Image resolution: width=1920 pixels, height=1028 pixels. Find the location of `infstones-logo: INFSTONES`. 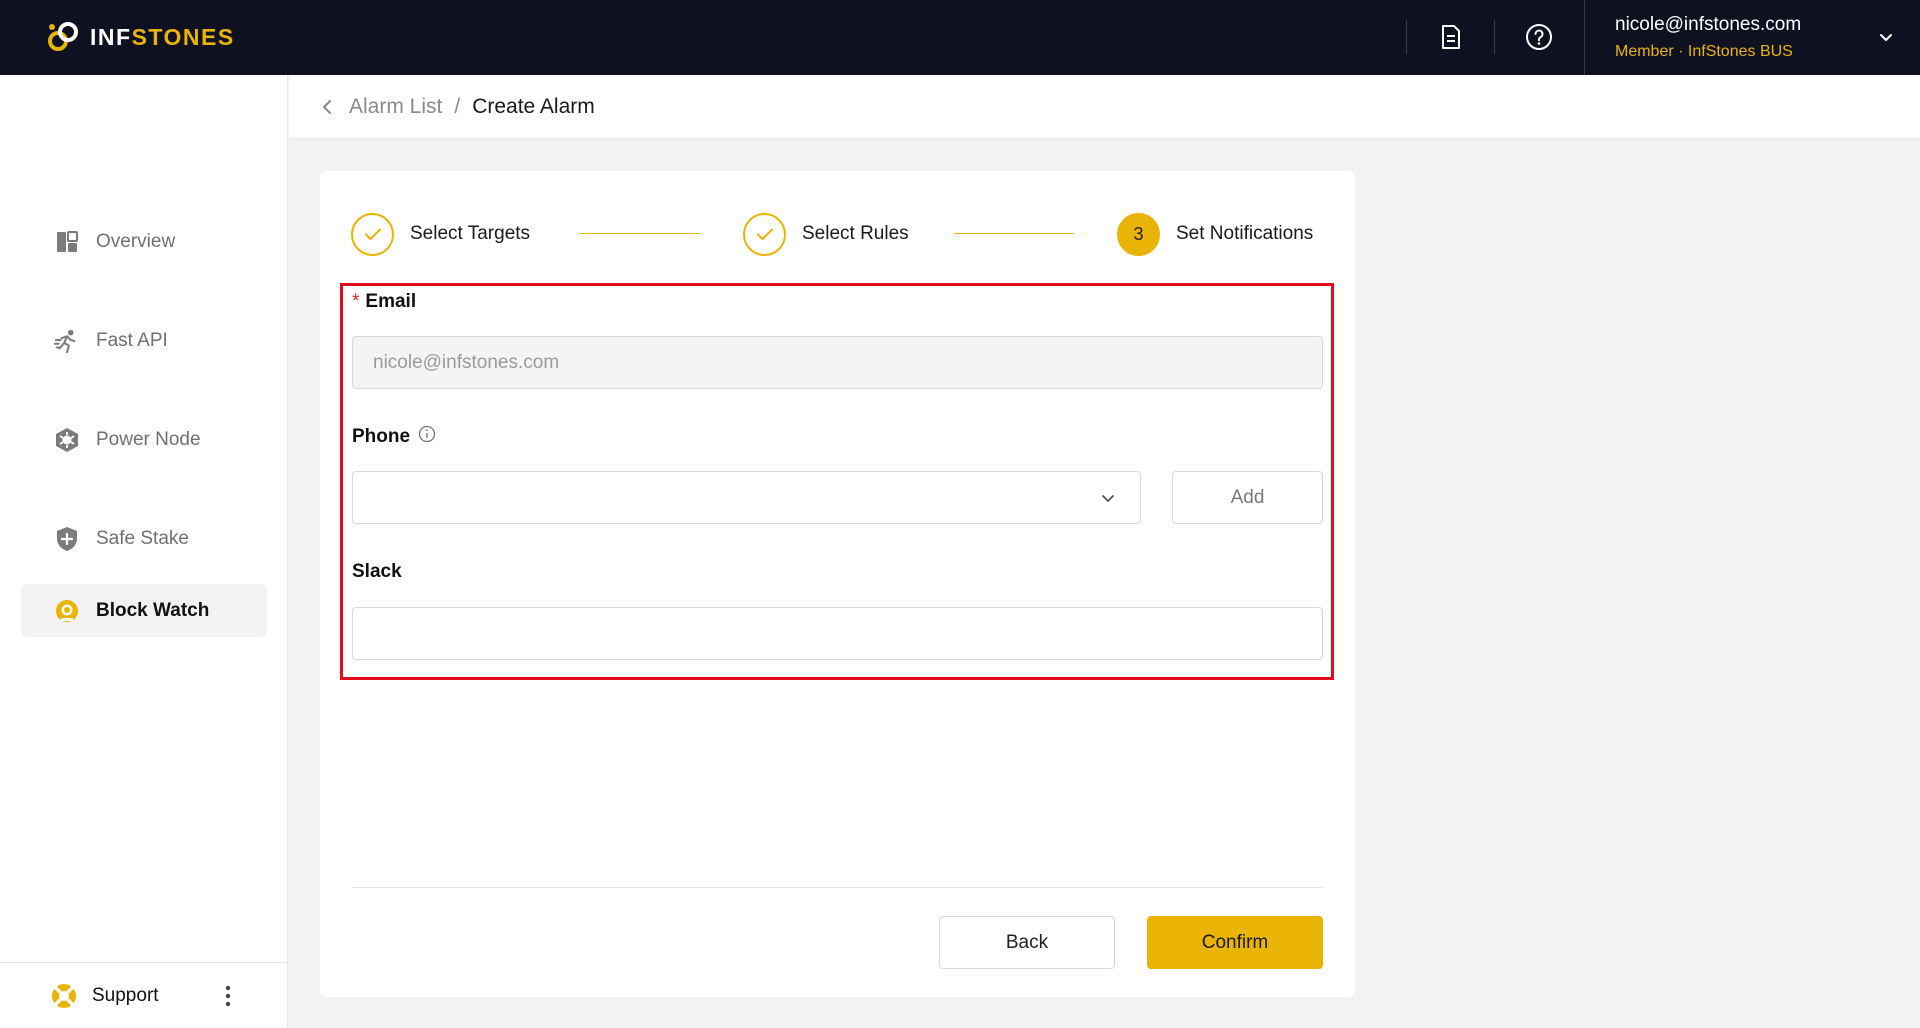

infstones-logo: INFSTONES is located at coordinates (139, 37).